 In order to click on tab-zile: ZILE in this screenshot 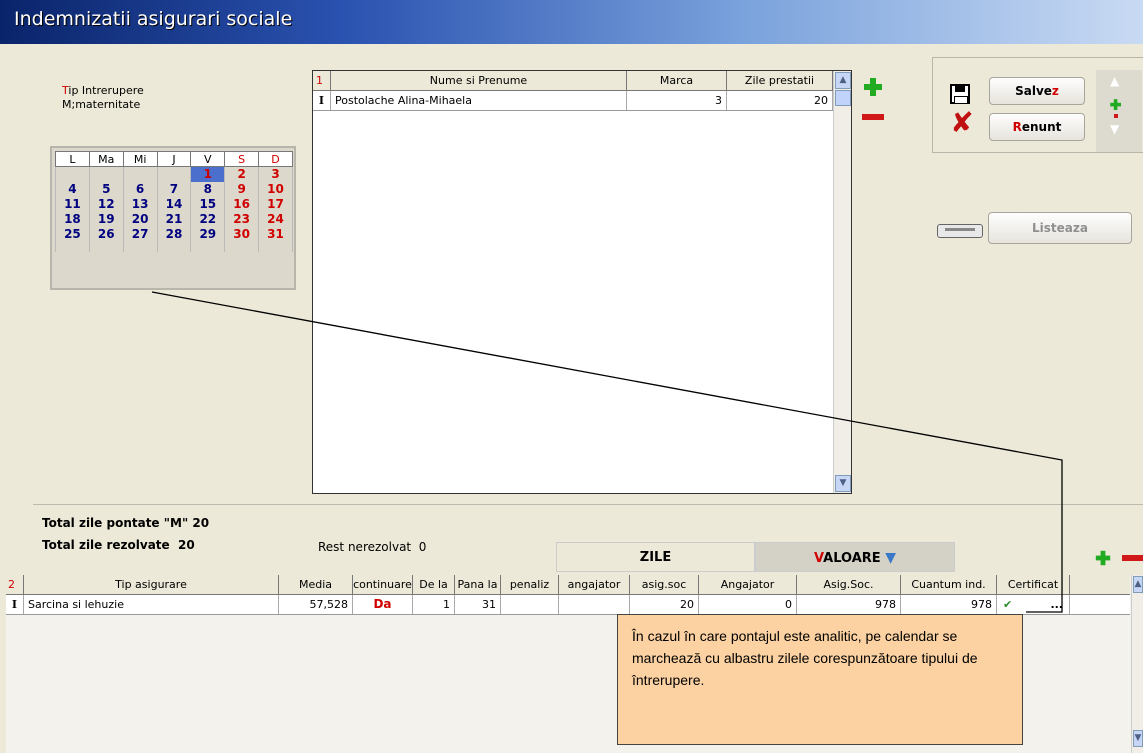, I will do `click(655, 557)`.